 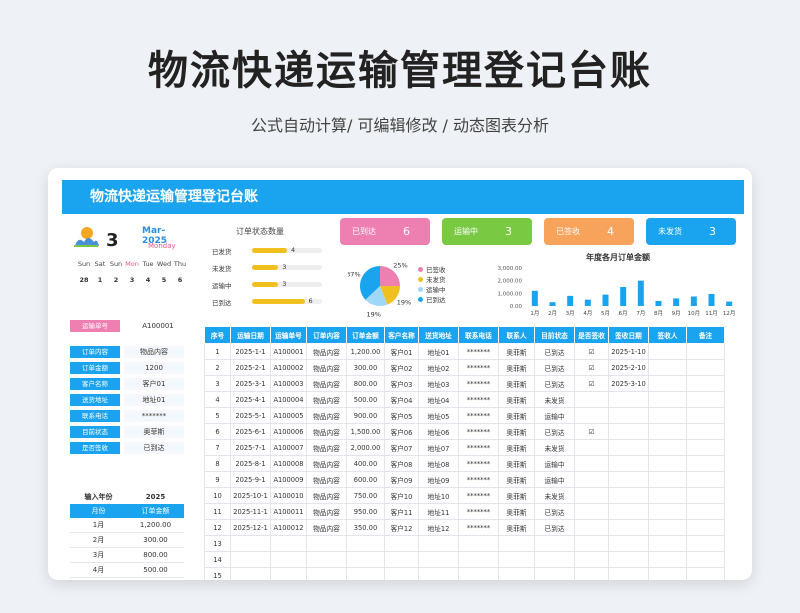 I want to click on table-cell: 地址09, so click(x=438, y=479).